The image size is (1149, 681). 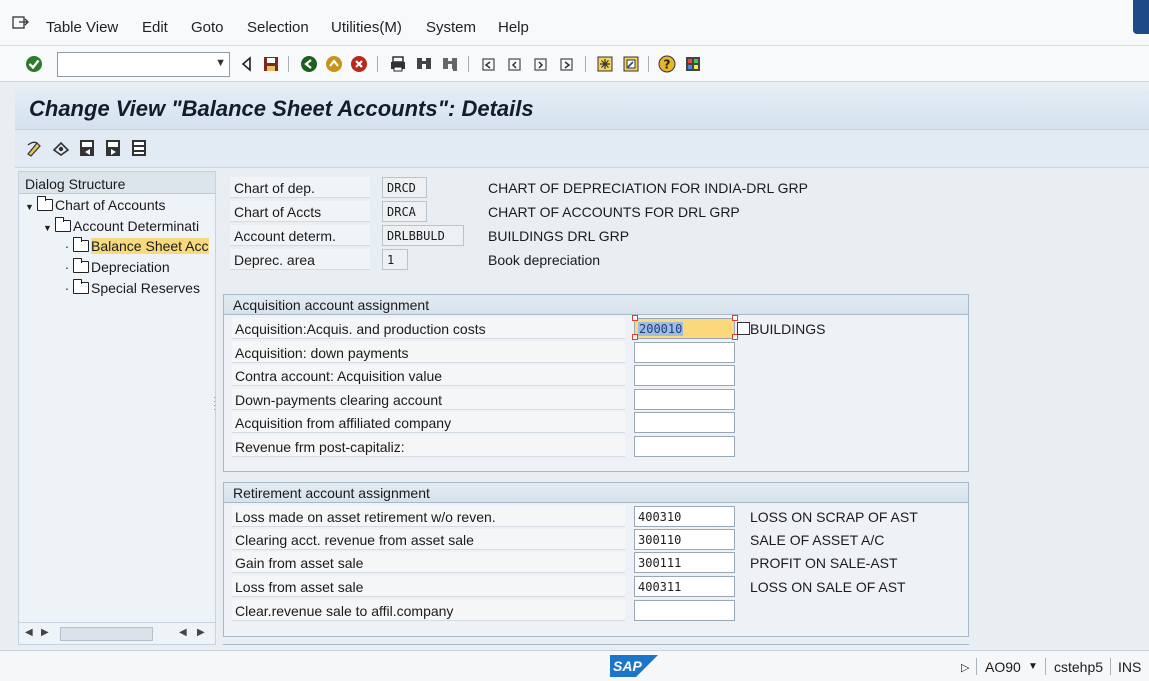 What do you see at coordinates (113, 148) in the screenshot?
I see `next-entry-icon` at bounding box center [113, 148].